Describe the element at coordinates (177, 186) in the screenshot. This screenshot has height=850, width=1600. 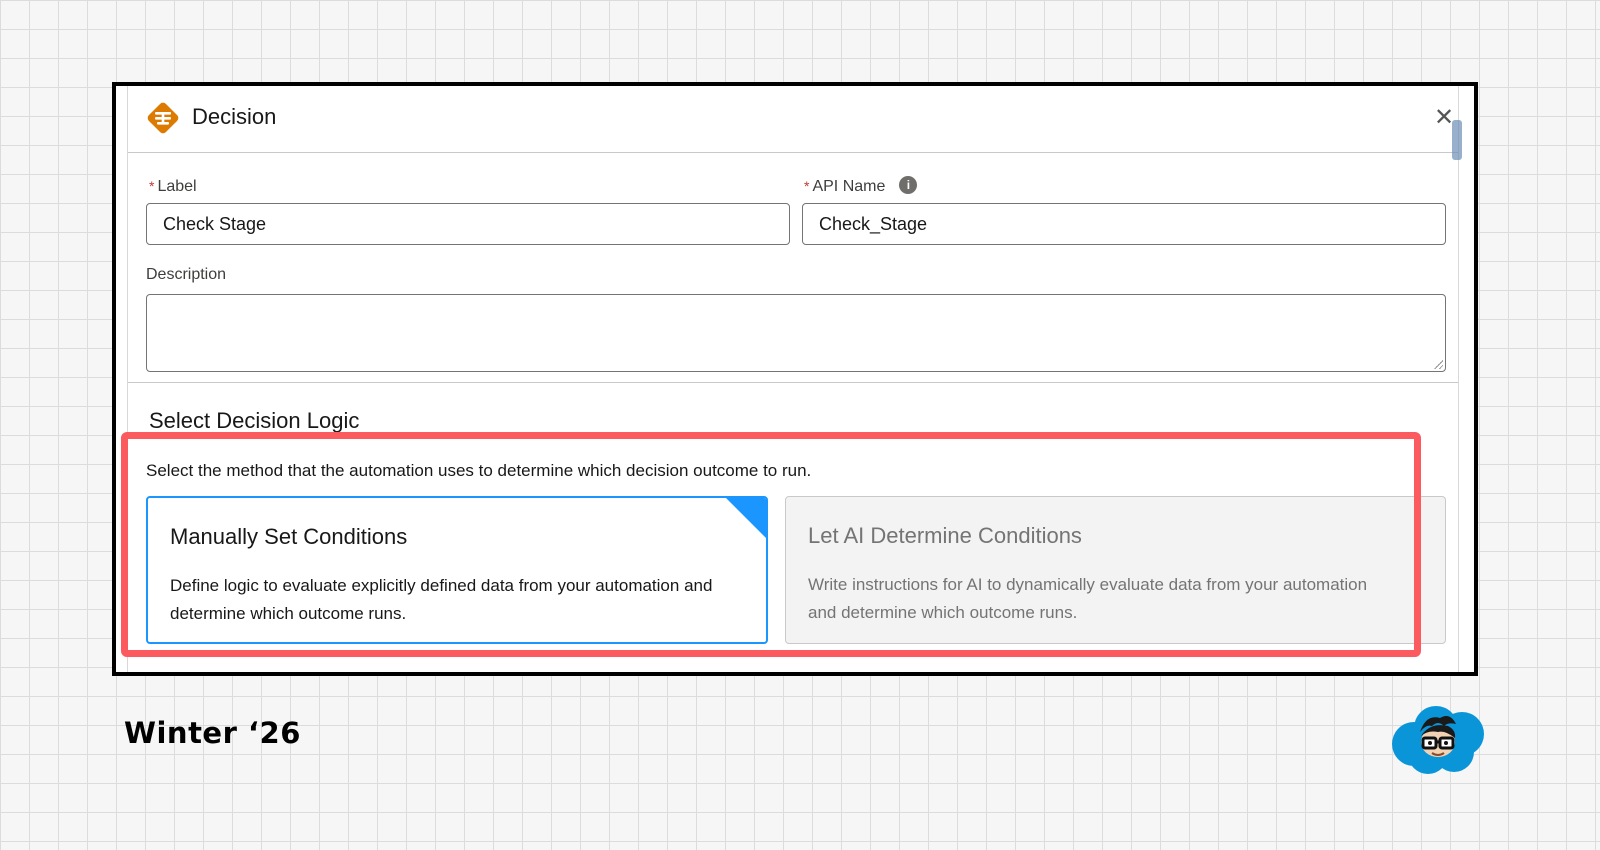
I see `label-field-text: Label` at that location.